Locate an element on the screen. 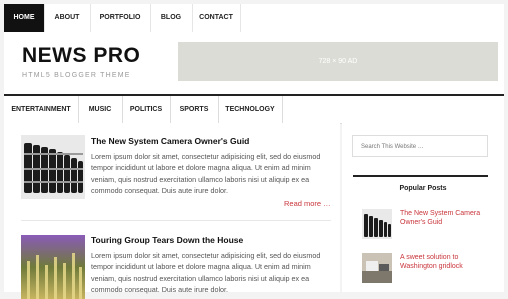 This screenshot has height=299, width=508. post-title: The New System Camera Owner's Guid is located at coordinates (170, 141).